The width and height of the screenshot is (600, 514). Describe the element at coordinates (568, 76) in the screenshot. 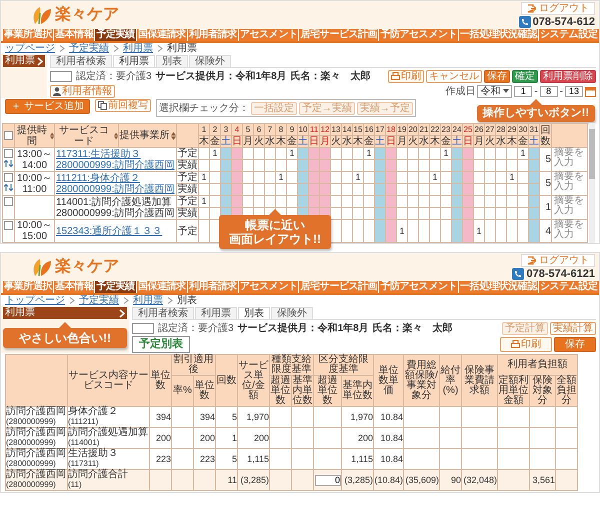

I see `action-button: 利用票削除` at that location.